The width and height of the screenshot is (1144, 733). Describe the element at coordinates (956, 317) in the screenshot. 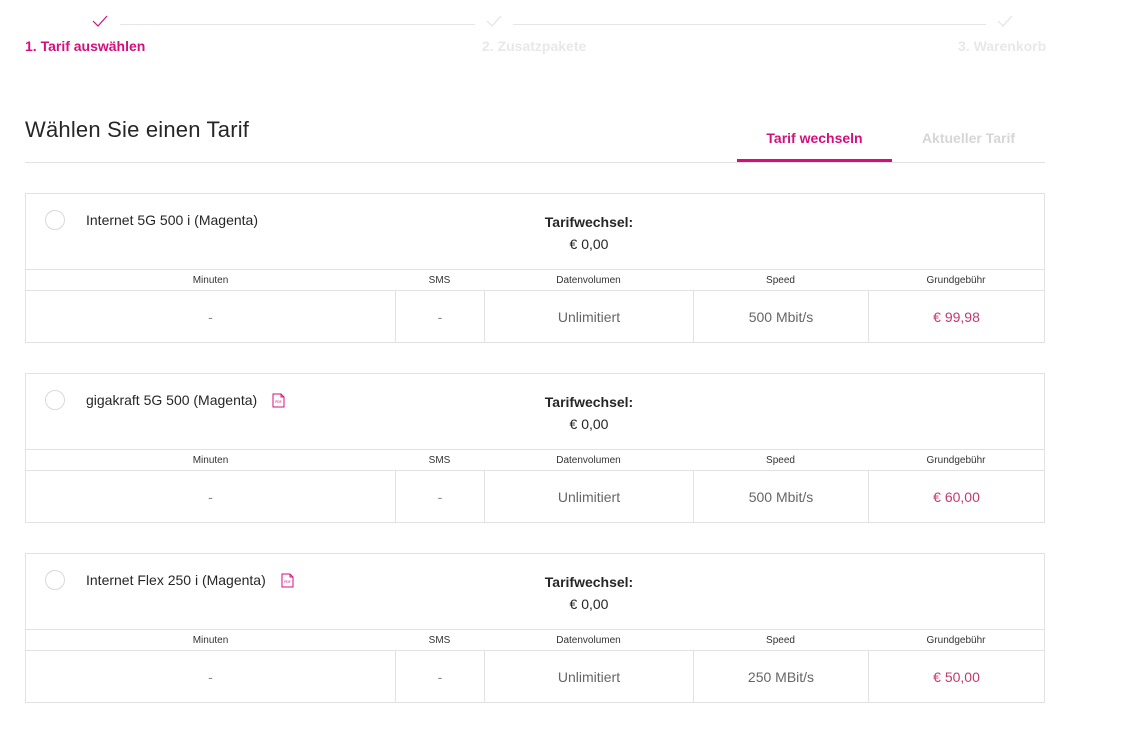

I see `base-fee-value: € 99,98` at that location.